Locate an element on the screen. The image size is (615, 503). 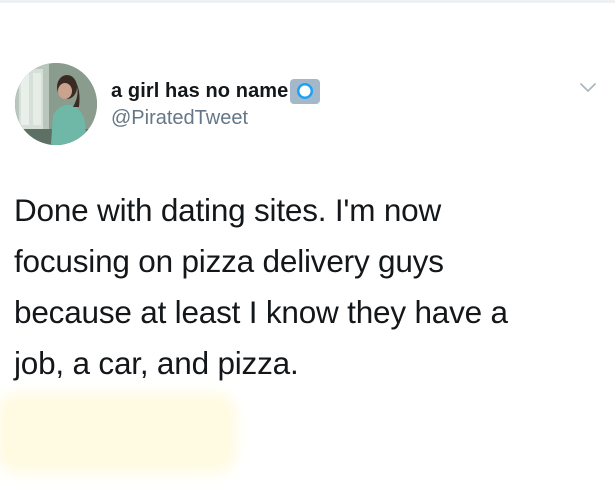
avatar is located at coordinates (56, 104).